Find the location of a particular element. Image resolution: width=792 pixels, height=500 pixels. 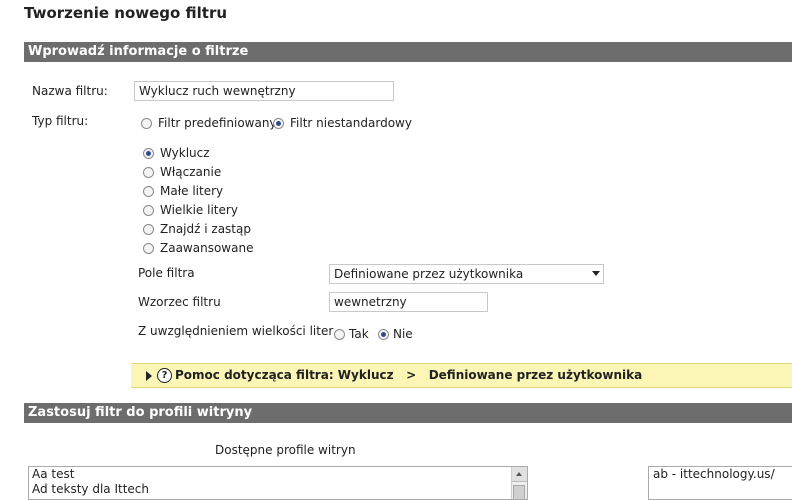

radio-predefined-label: Filtr predefiniowany is located at coordinates (217, 123).